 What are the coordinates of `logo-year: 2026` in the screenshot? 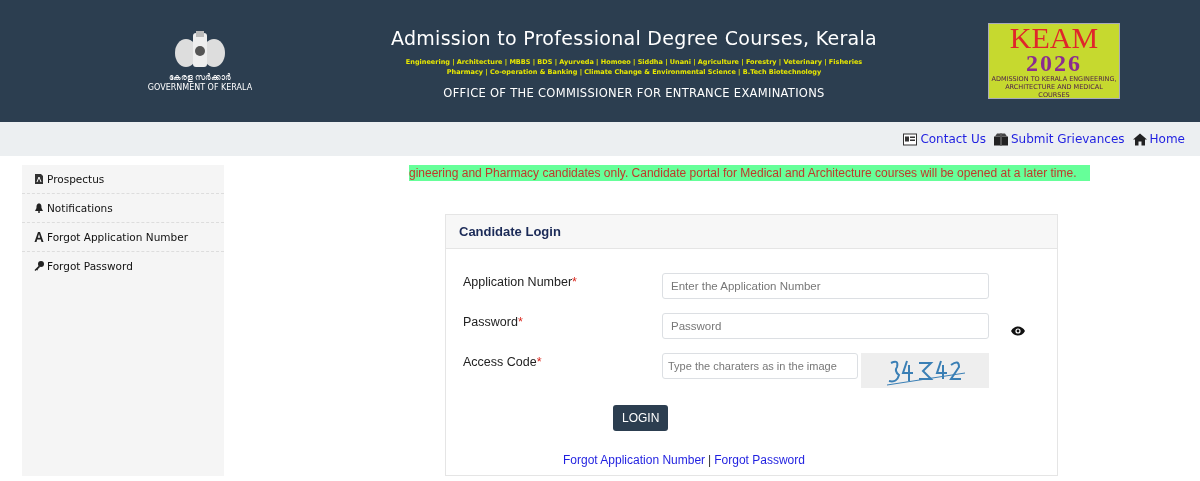 It's located at (1054, 63).